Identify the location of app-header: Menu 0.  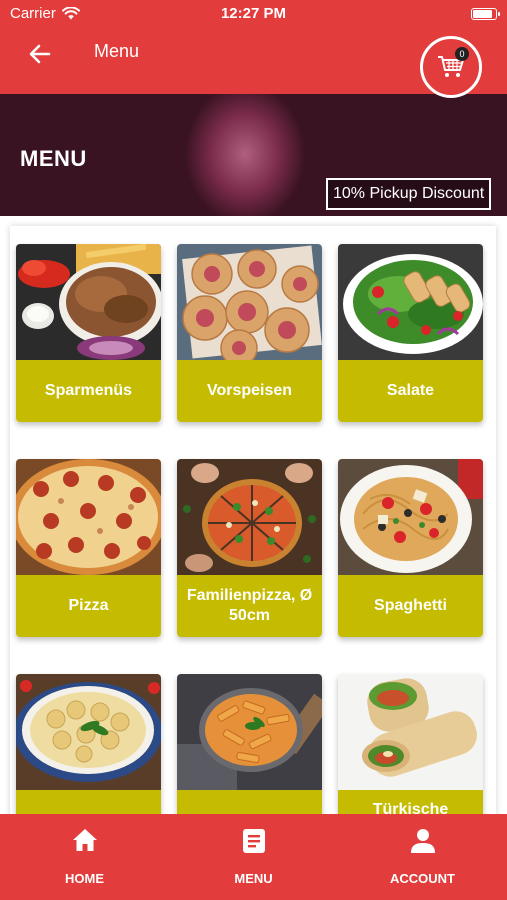
(253, 63).